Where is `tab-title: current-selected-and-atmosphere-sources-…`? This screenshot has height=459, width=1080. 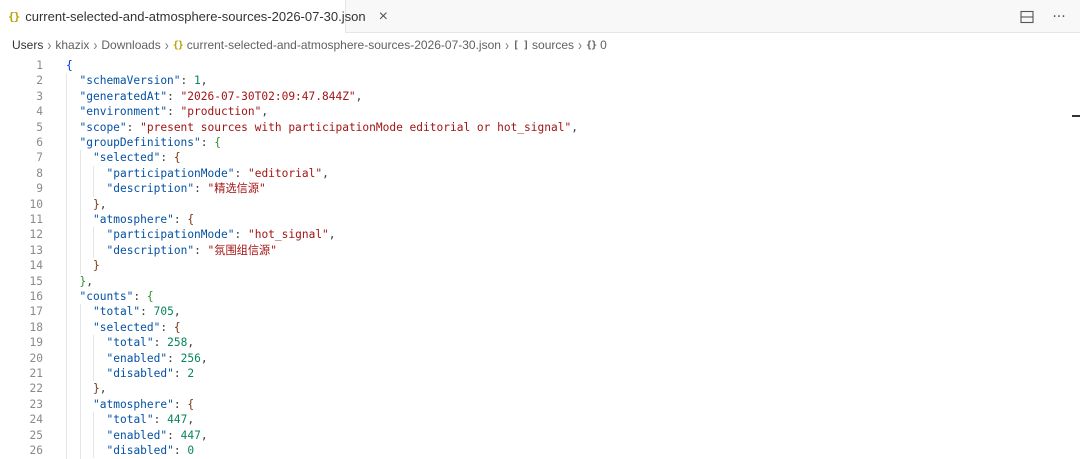
tab-title: current-selected-and-atmosphere-sources-… is located at coordinates (195, 16).